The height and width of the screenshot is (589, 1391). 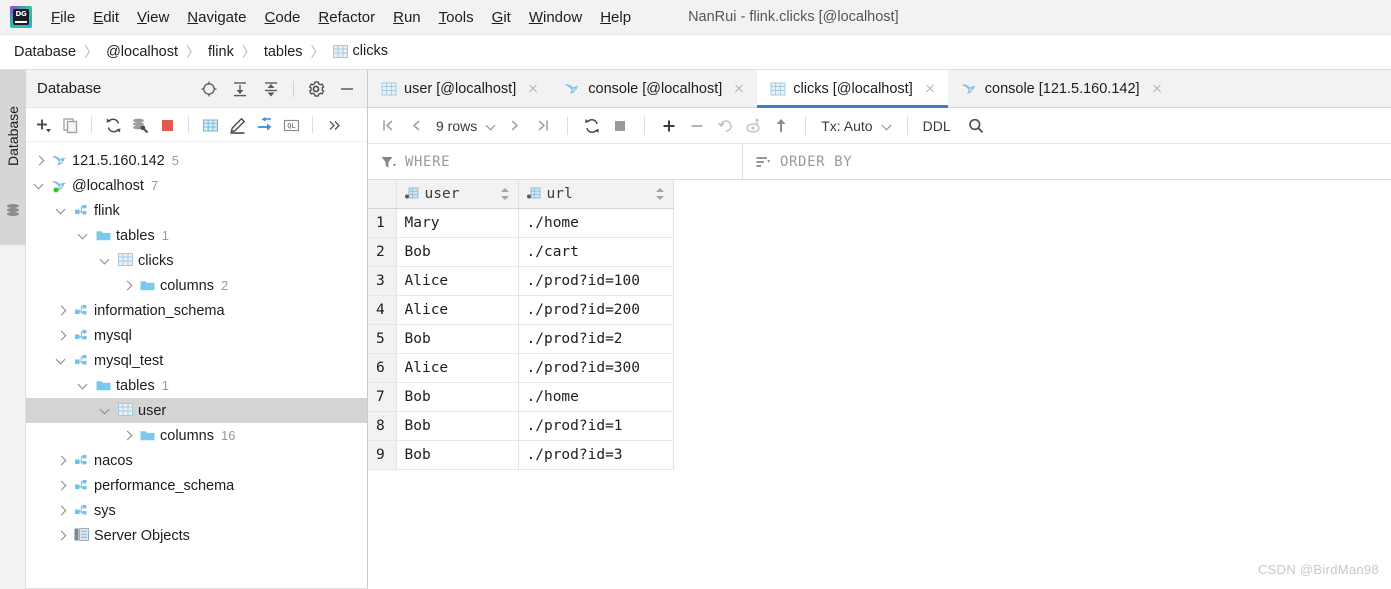 I want to click on strip-tab-database: Database, so click(x=13, y=157).